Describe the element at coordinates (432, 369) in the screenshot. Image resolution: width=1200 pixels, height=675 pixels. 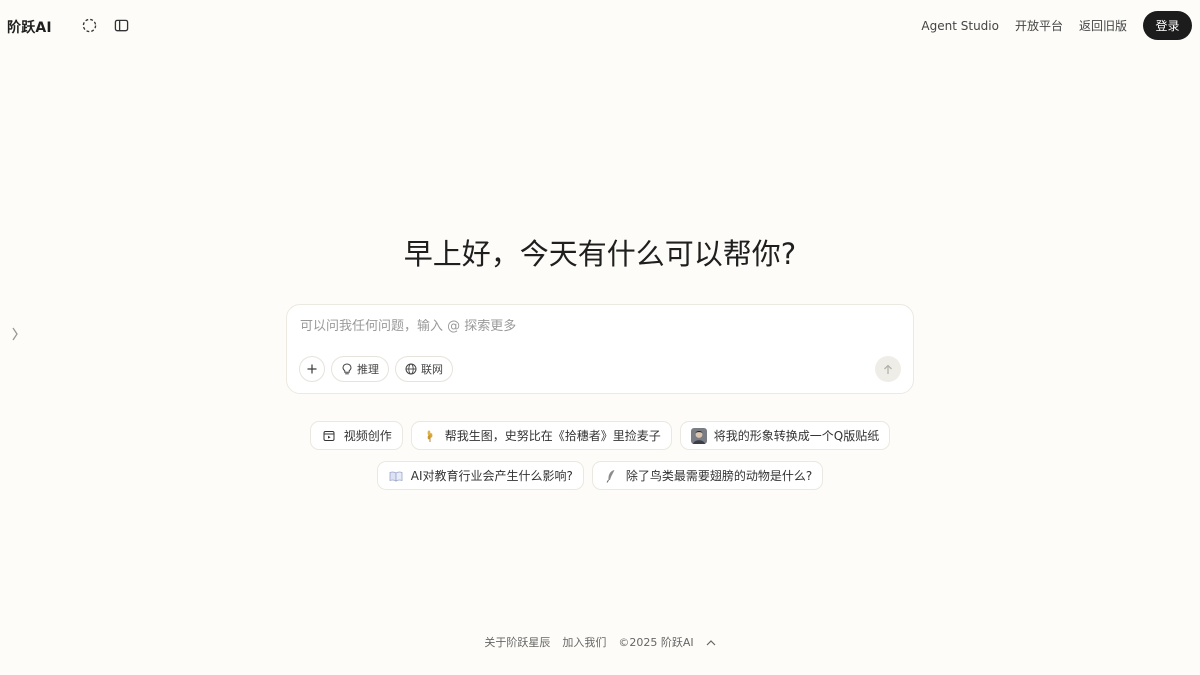
I see `web-search-label: 联网` at that location.